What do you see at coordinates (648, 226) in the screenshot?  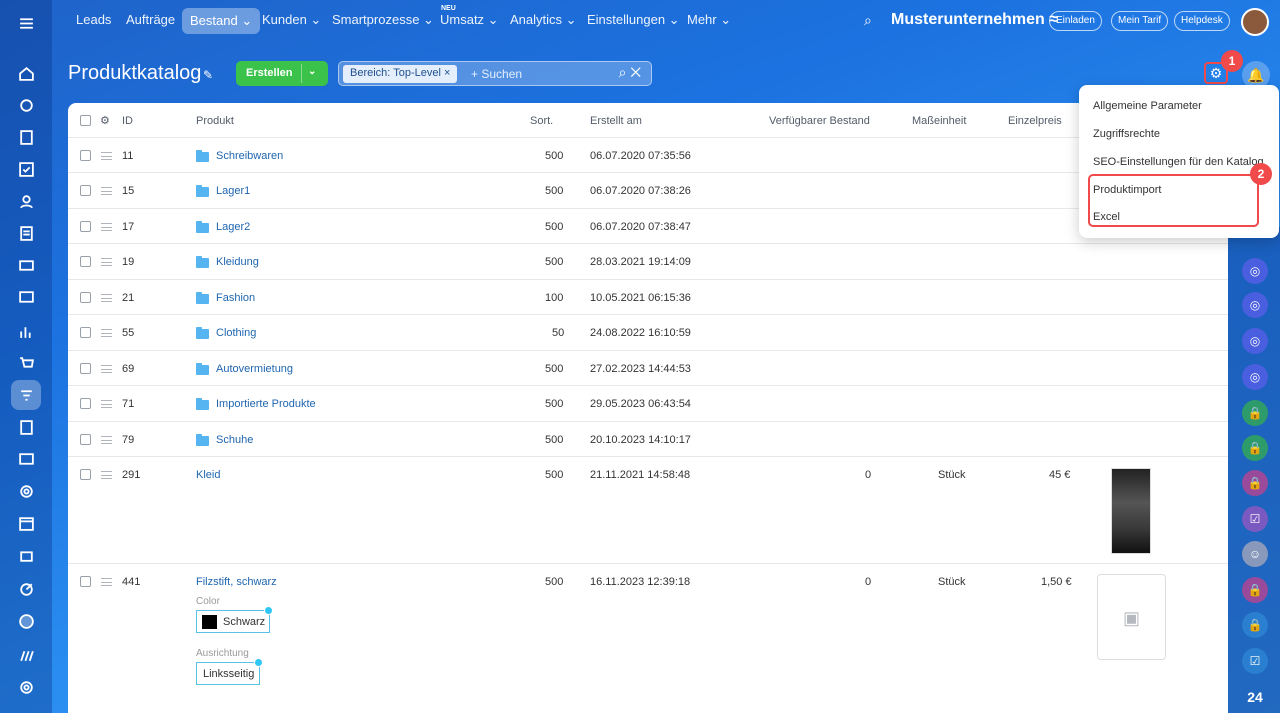 I see `table-row: 17 Lager2 500 06.07.2020 07:38:47` at bounding box center [648, 226].